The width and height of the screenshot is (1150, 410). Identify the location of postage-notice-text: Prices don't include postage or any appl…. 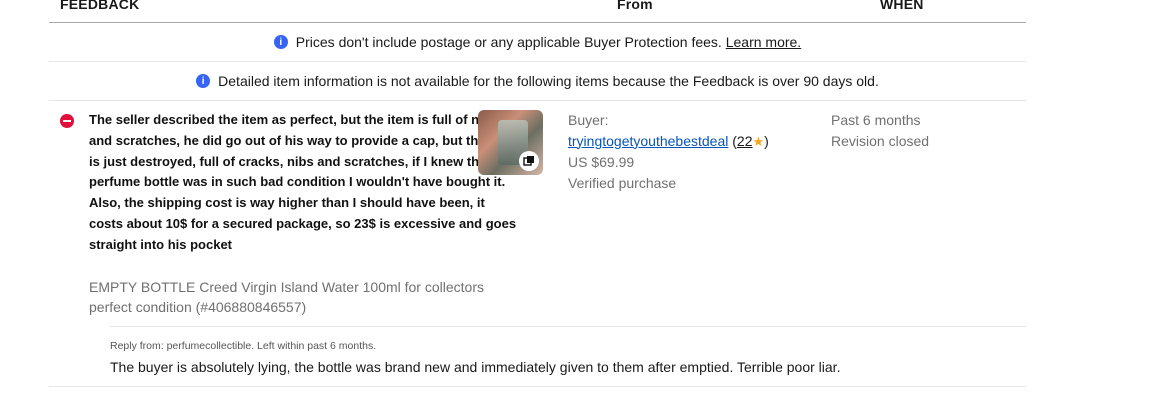
(508, 42).